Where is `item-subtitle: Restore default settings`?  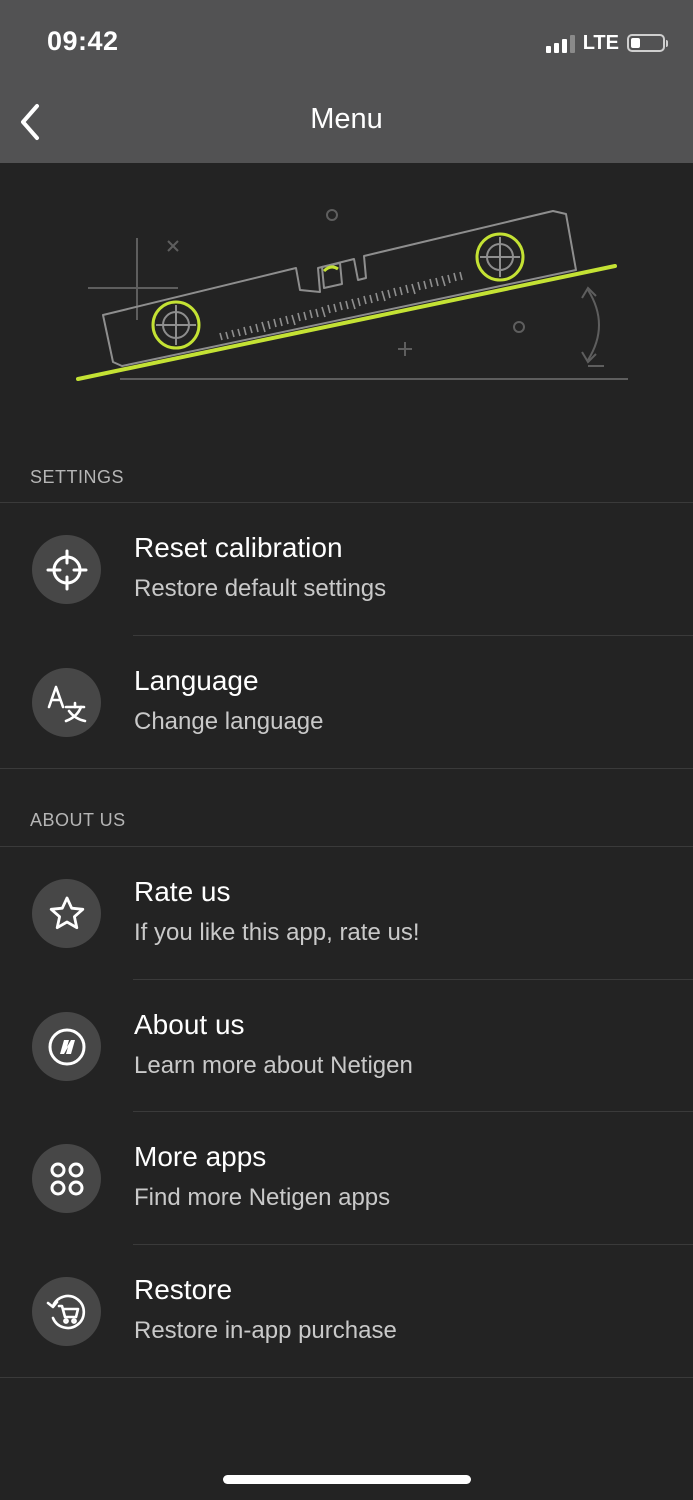
item-subtitle: Restore default settings is located at coordinates (260, 588).